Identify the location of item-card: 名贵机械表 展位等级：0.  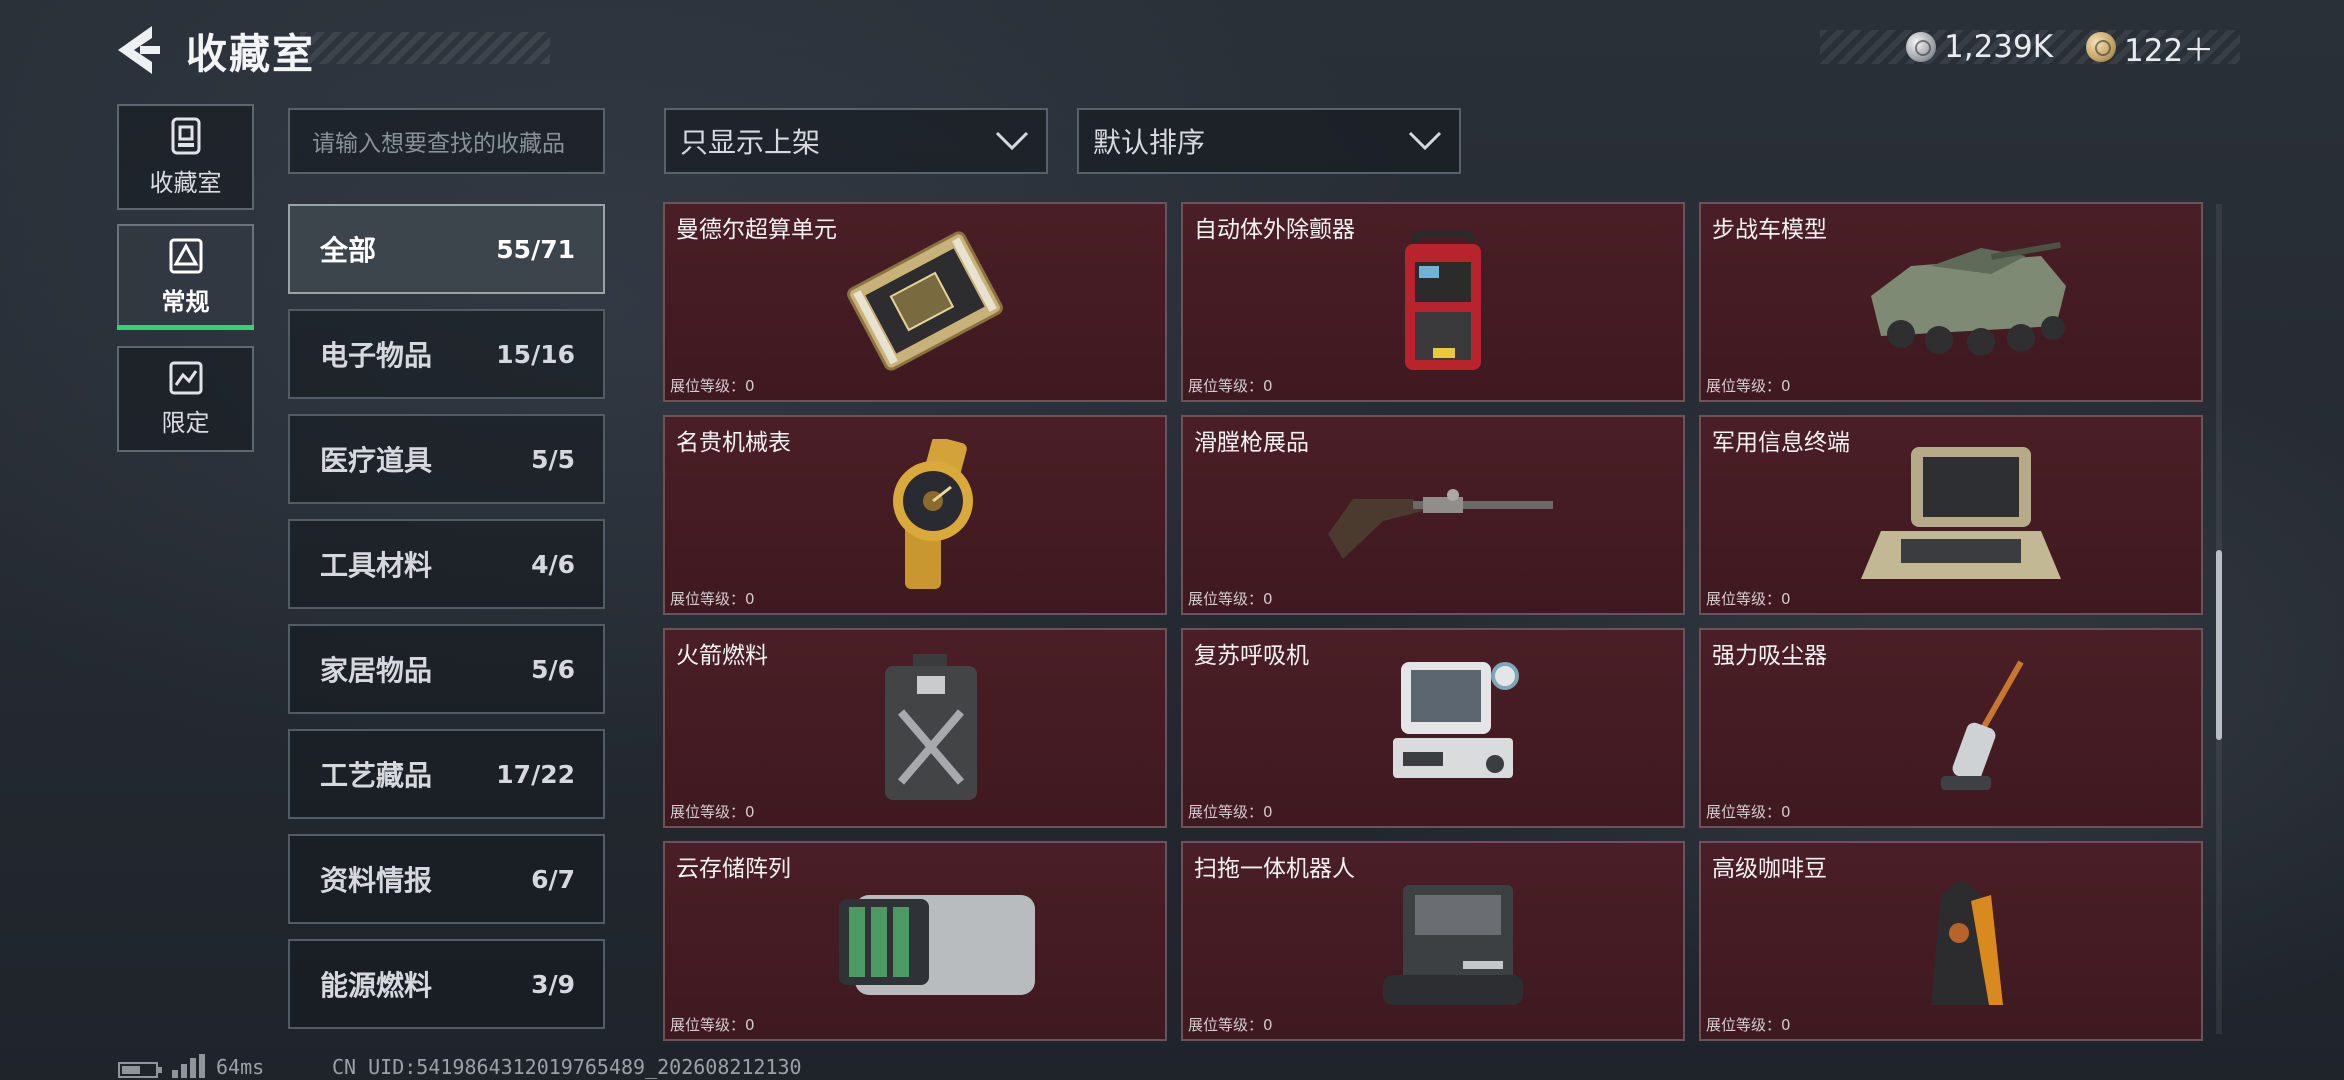
(915, 515).